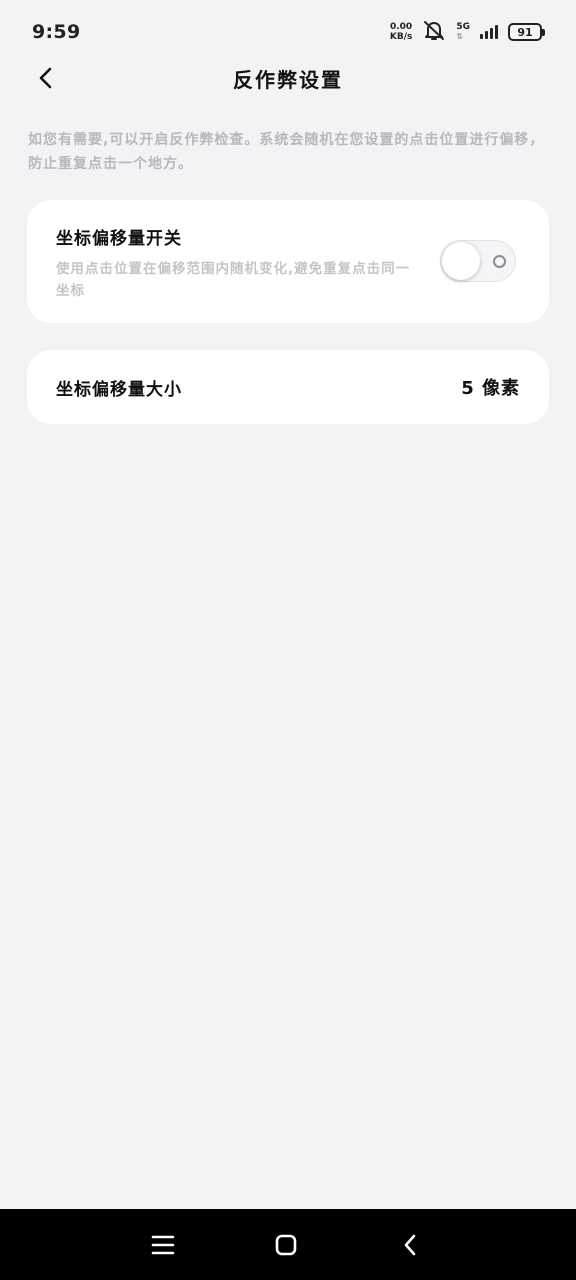 The height and width of the screenshot is (1280, 576). I want to click on network-speed-value: 0.00, so click(401, 27).